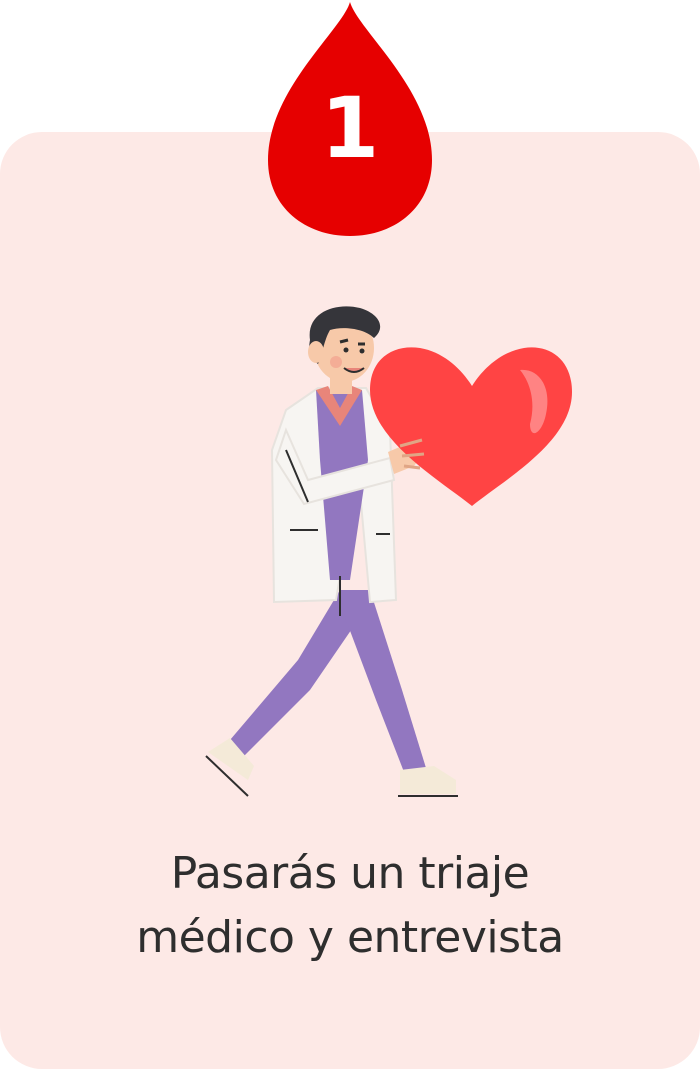 This screenshot has width=700, height=1069. Describe the element at coordinates (350, 128) in the screenshot. I see `step-number: 1` at that location.